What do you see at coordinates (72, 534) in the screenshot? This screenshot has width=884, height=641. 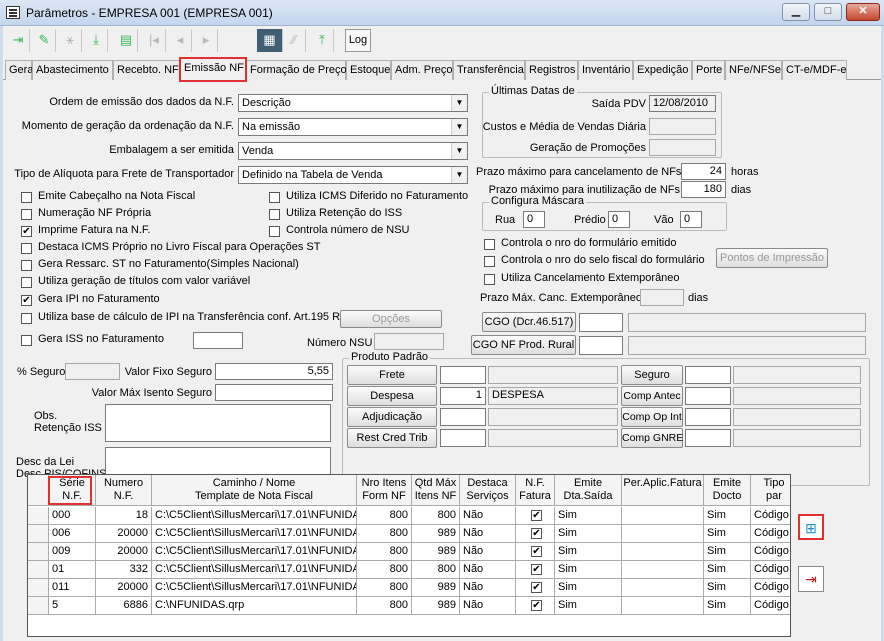 I see `grid-cell-1-0: 006` at bounding box center [72, 534].